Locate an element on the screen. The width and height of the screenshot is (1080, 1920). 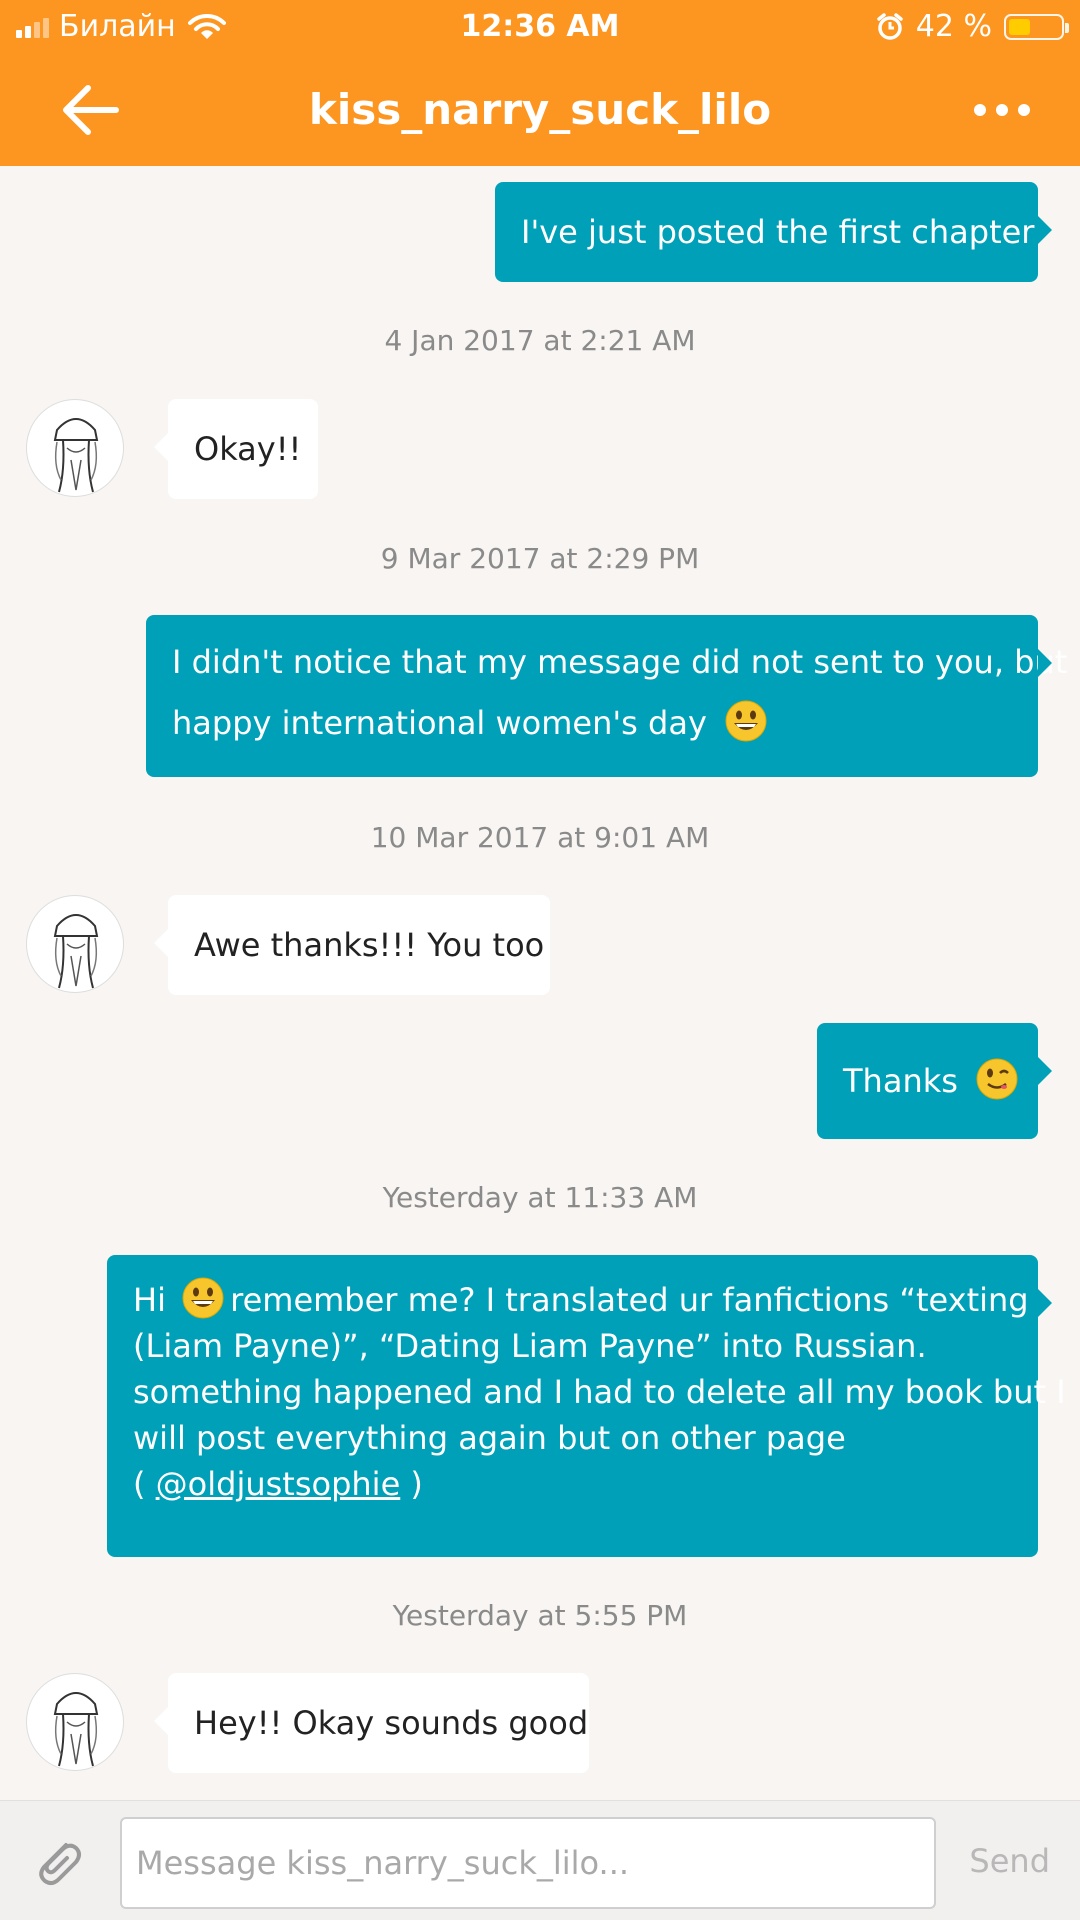
send-button: Send is located at coordinates (1009, 1861).